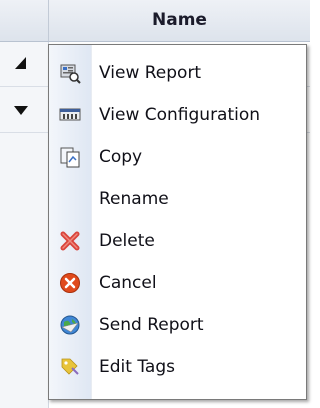  What do you see at coordinates (134, 199) in the screenshot?
I see `menu-item-label: Rename` at bounding box center [134, 199].